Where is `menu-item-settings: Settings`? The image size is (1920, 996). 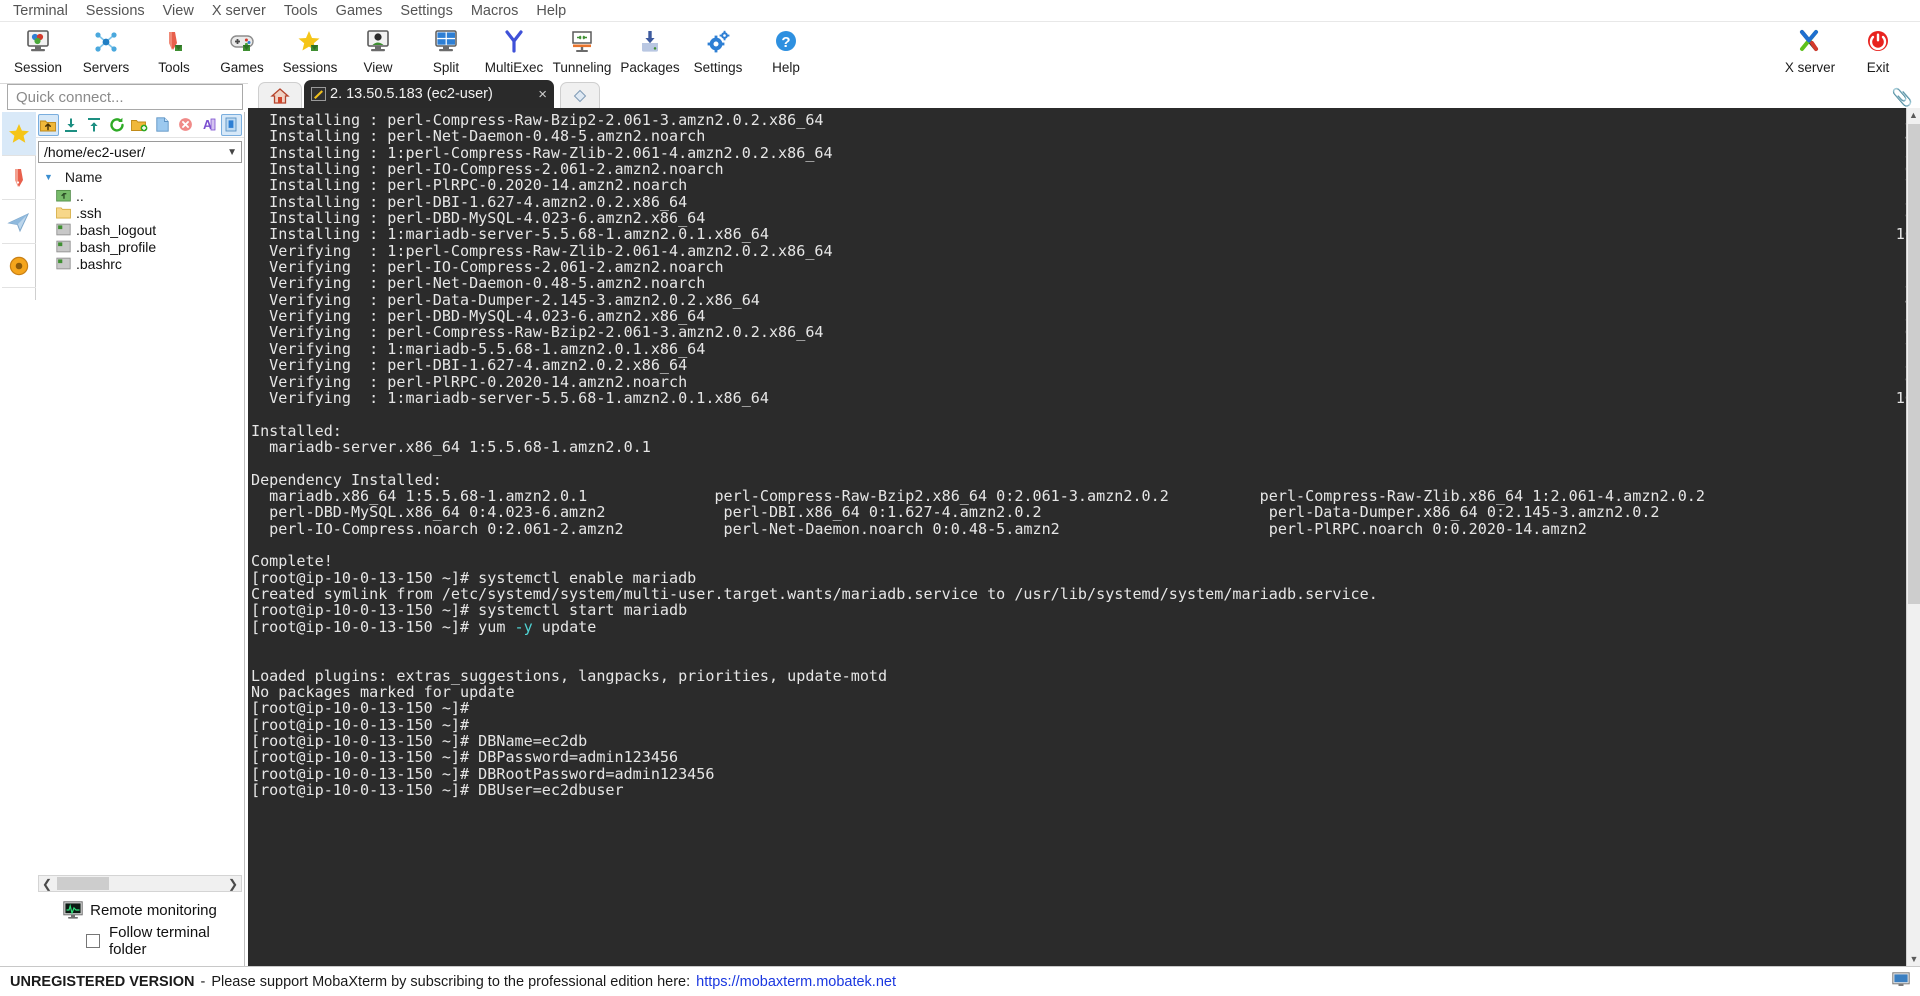
menu-item-settings: Settings is located at coordinates (426, 11).